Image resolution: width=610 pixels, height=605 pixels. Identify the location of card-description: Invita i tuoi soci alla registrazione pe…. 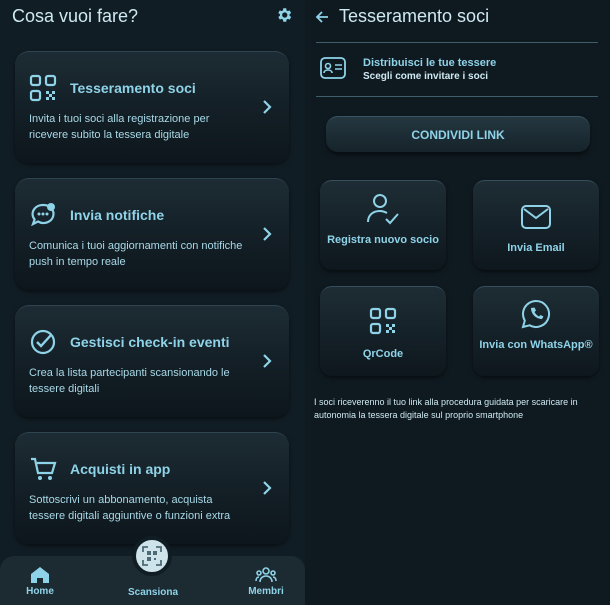
(119, 127).